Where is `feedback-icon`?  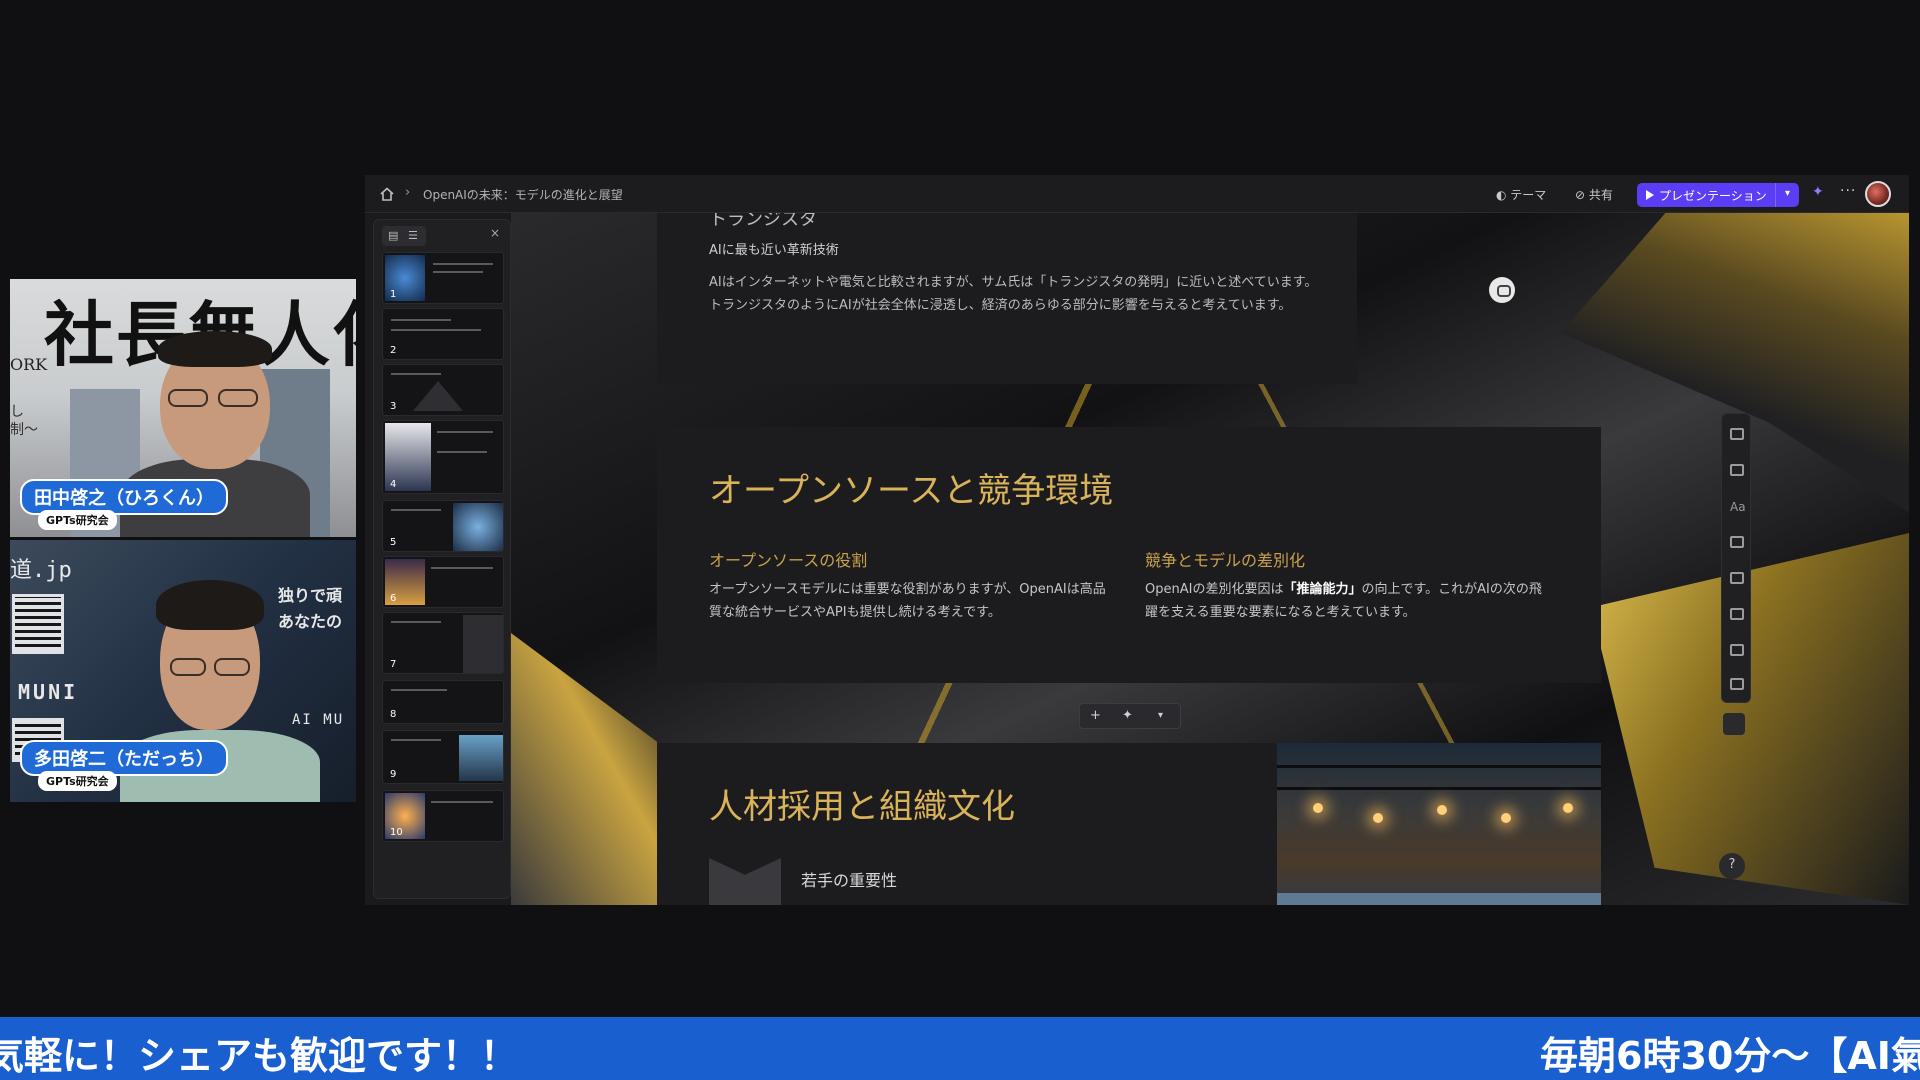
feedback-icon is located at coordinates (1734, 724).